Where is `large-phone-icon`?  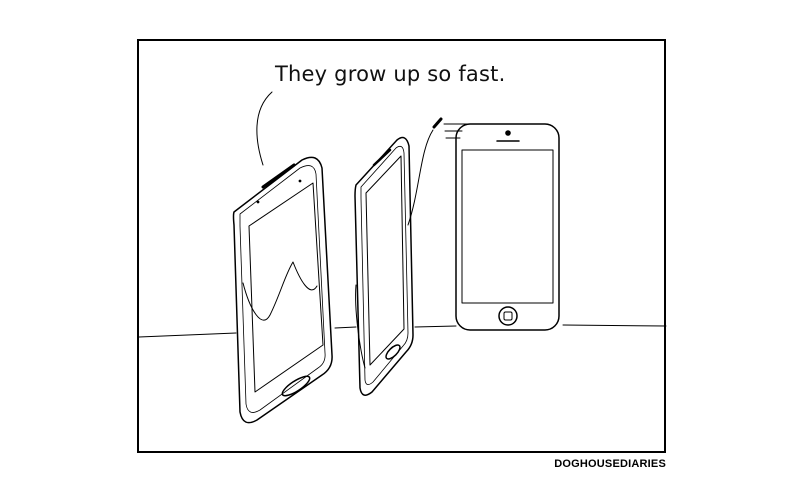 large-phone-icon is located at coordinates (282, 290).